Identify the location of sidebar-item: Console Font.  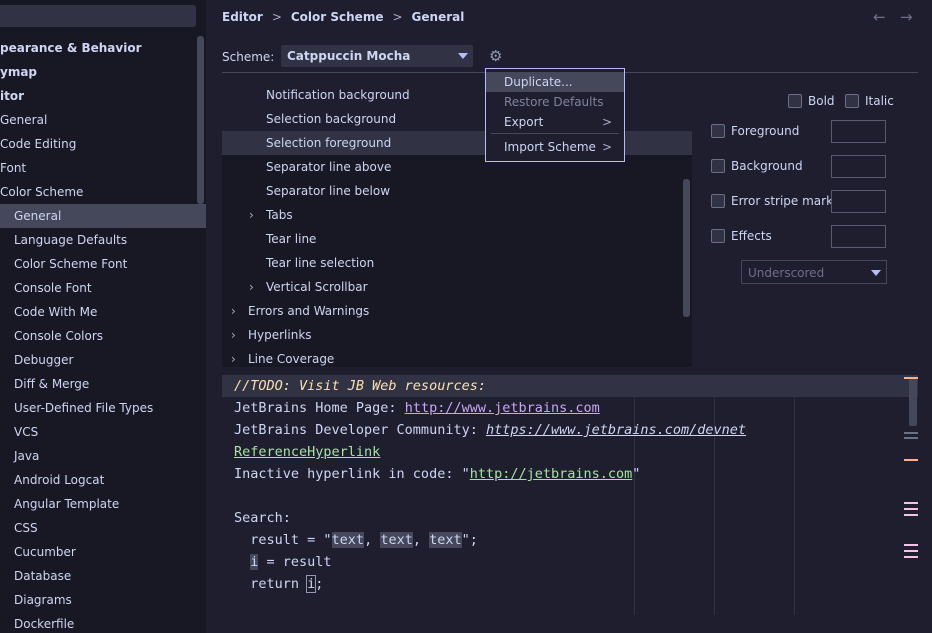
(103, 288).